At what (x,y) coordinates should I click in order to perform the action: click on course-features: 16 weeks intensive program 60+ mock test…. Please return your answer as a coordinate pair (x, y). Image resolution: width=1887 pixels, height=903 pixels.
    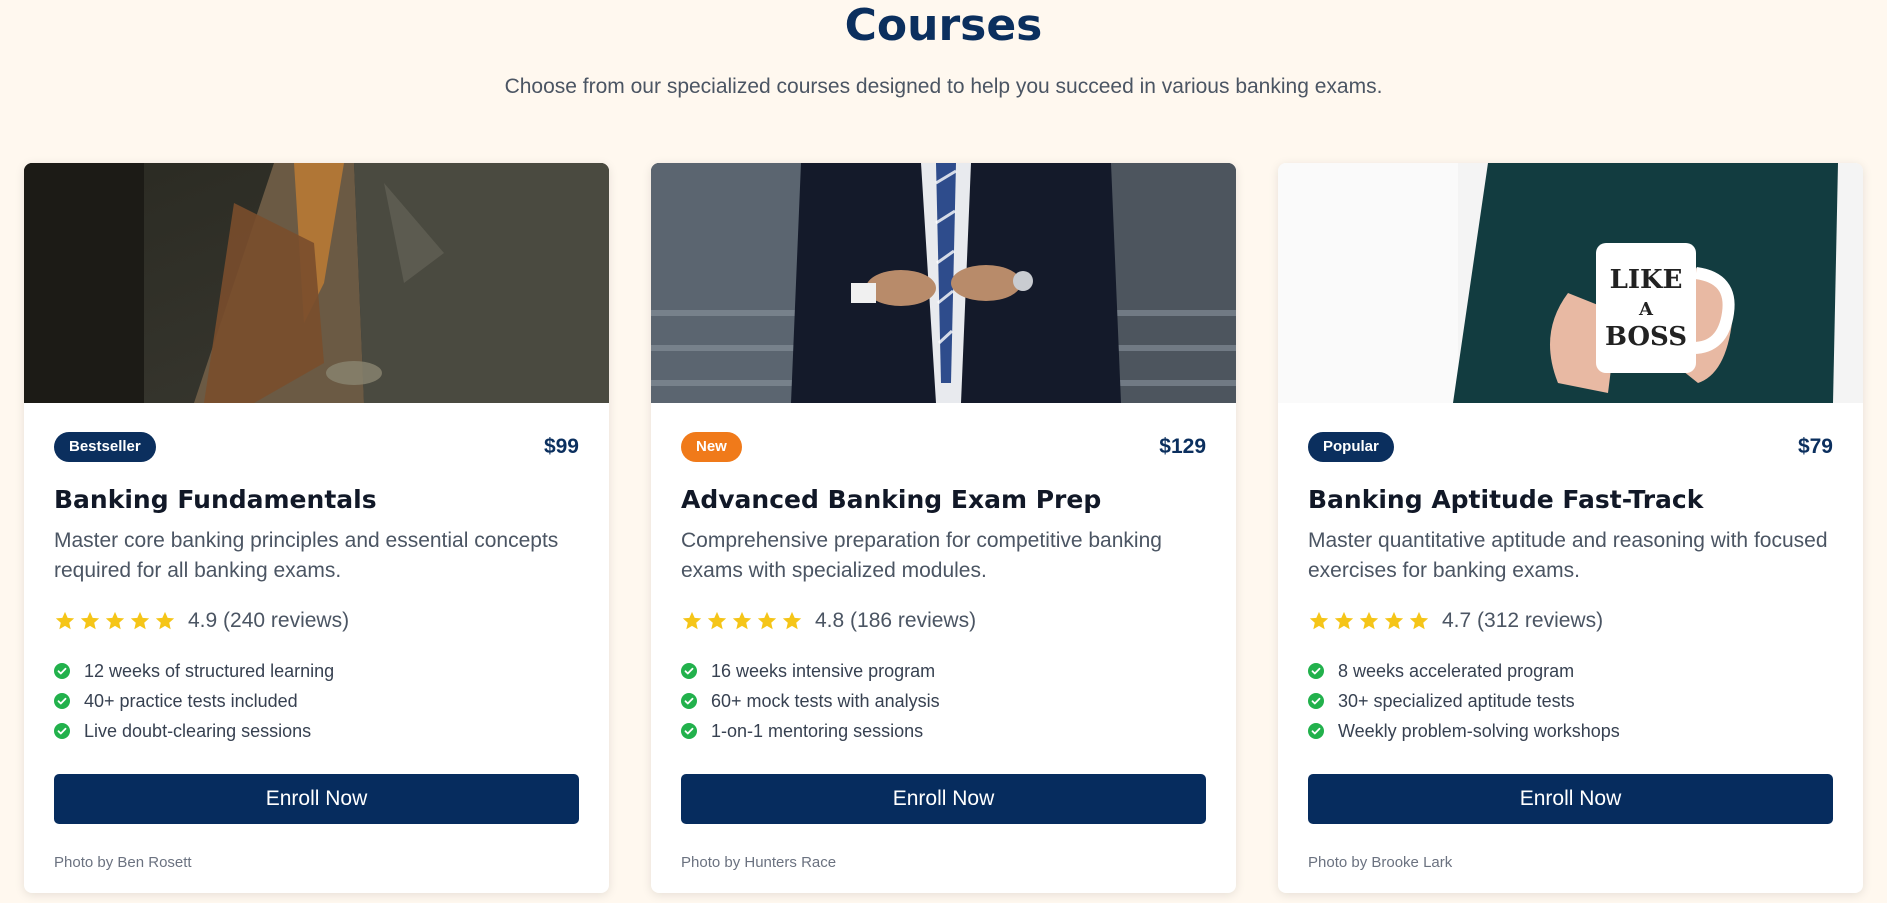
    Looking at the image, I should click on (943, 701).